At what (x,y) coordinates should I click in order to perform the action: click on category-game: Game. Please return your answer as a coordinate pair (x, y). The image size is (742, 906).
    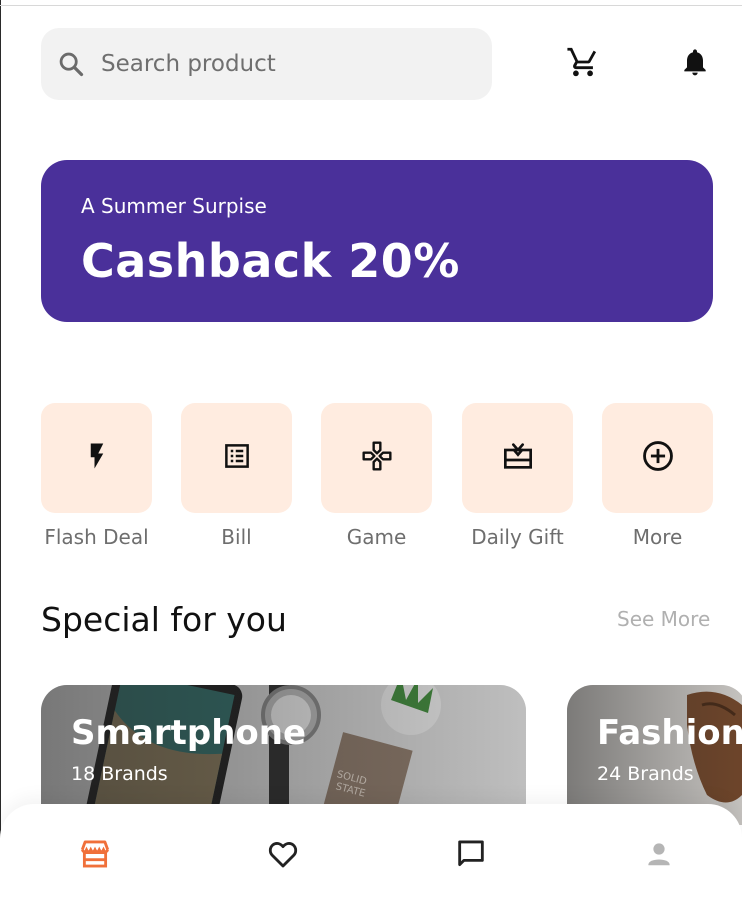
    Looking at the image, I should click on (376, 476).